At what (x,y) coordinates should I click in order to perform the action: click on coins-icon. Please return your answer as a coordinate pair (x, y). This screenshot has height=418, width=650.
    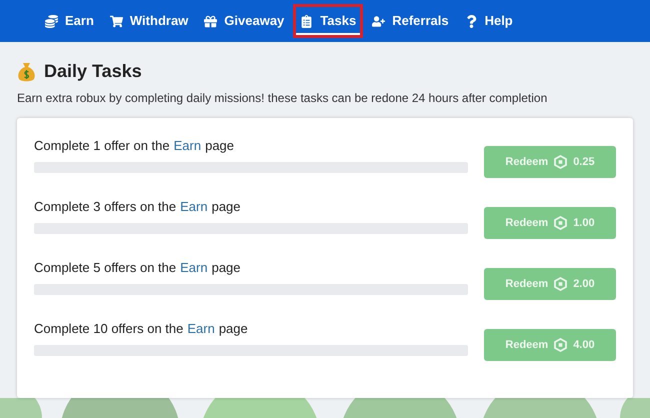
    Looking at the image, I should click on (51, 21).